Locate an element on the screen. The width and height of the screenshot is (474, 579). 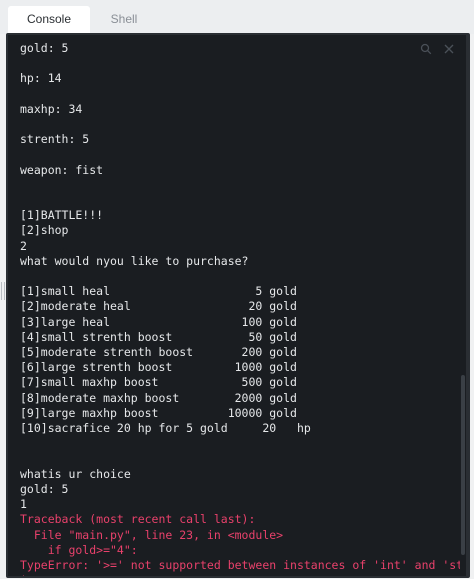
scrollbar-thumb is located at coordinates (463, 465).